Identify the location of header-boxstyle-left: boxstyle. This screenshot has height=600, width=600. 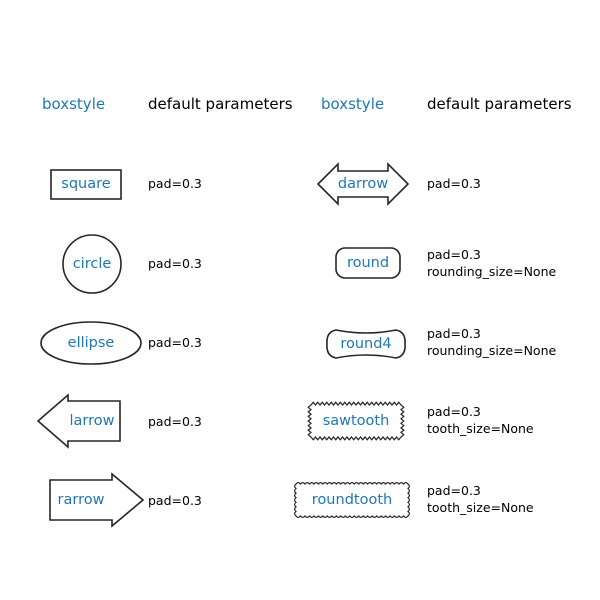
(74, 104).